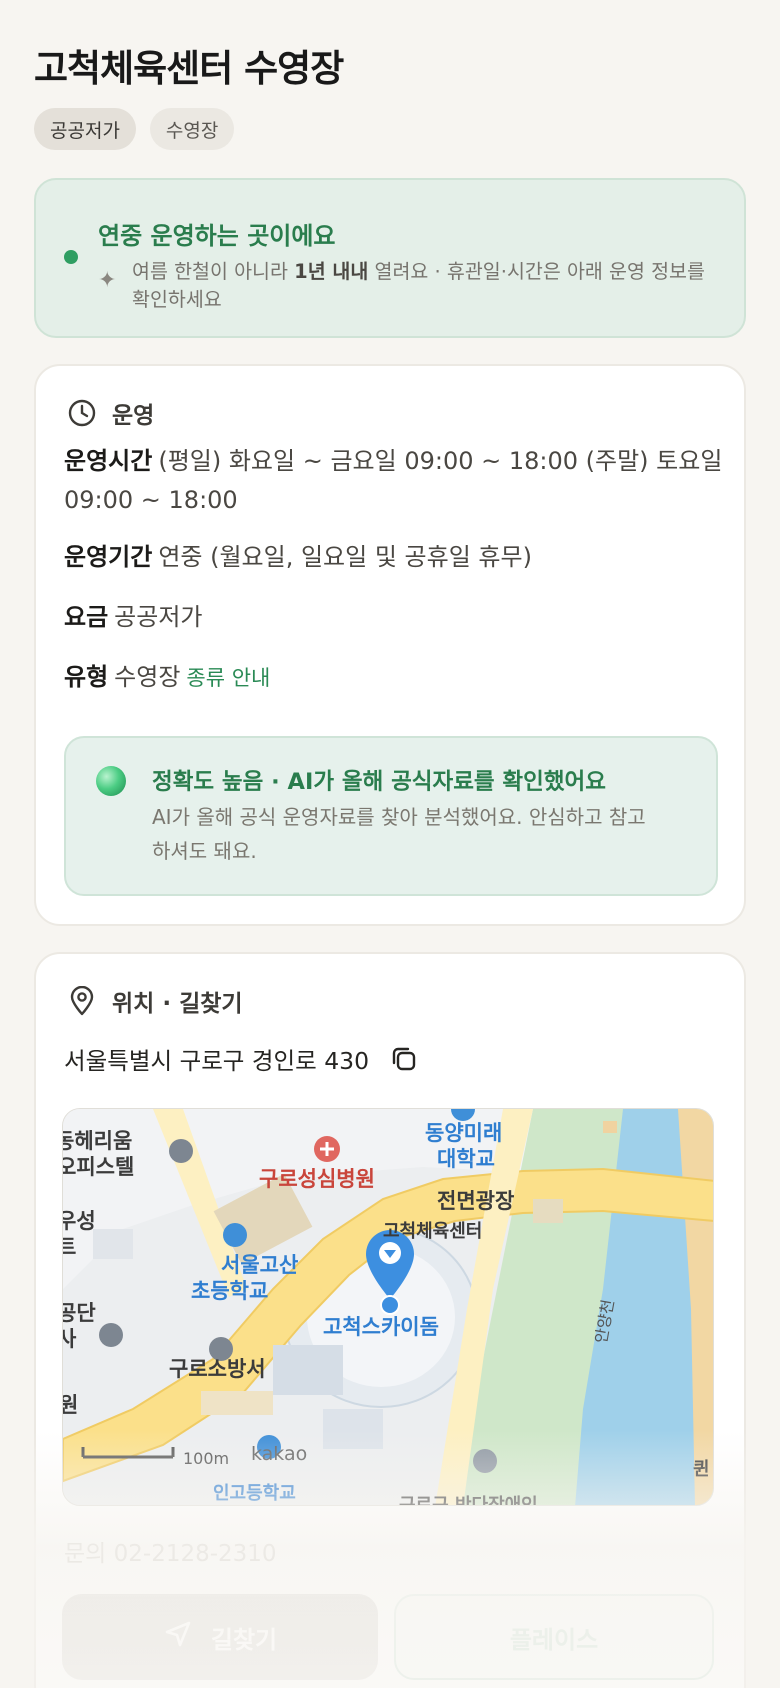 Image resolution: width=780 pixels, height=1688 pixels. What do you see at coordinates (433, 1231) in the screenshot?
I see `map-label-center: 고척체육센터` at bounding box center [433, 1231].